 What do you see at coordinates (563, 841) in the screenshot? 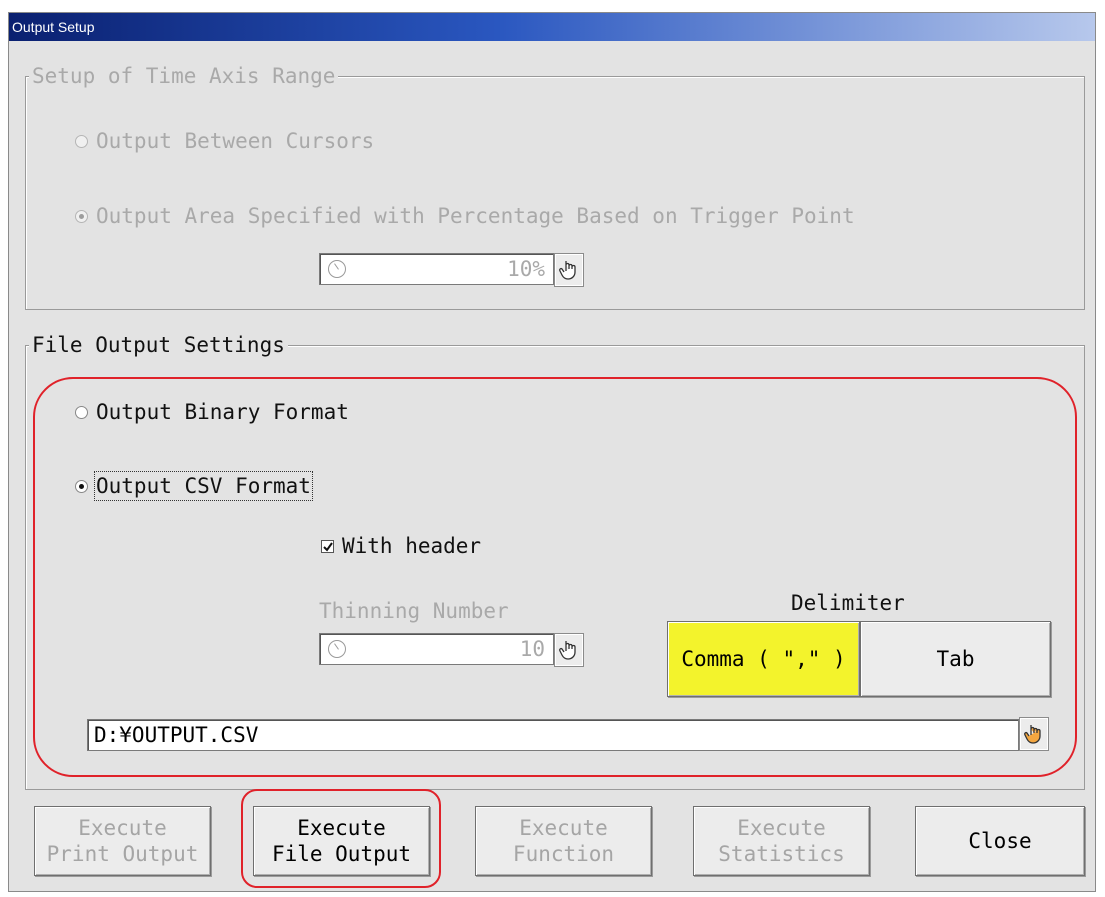
I see `execute-function-button: Execute Function` at bounding box center [563, 841].